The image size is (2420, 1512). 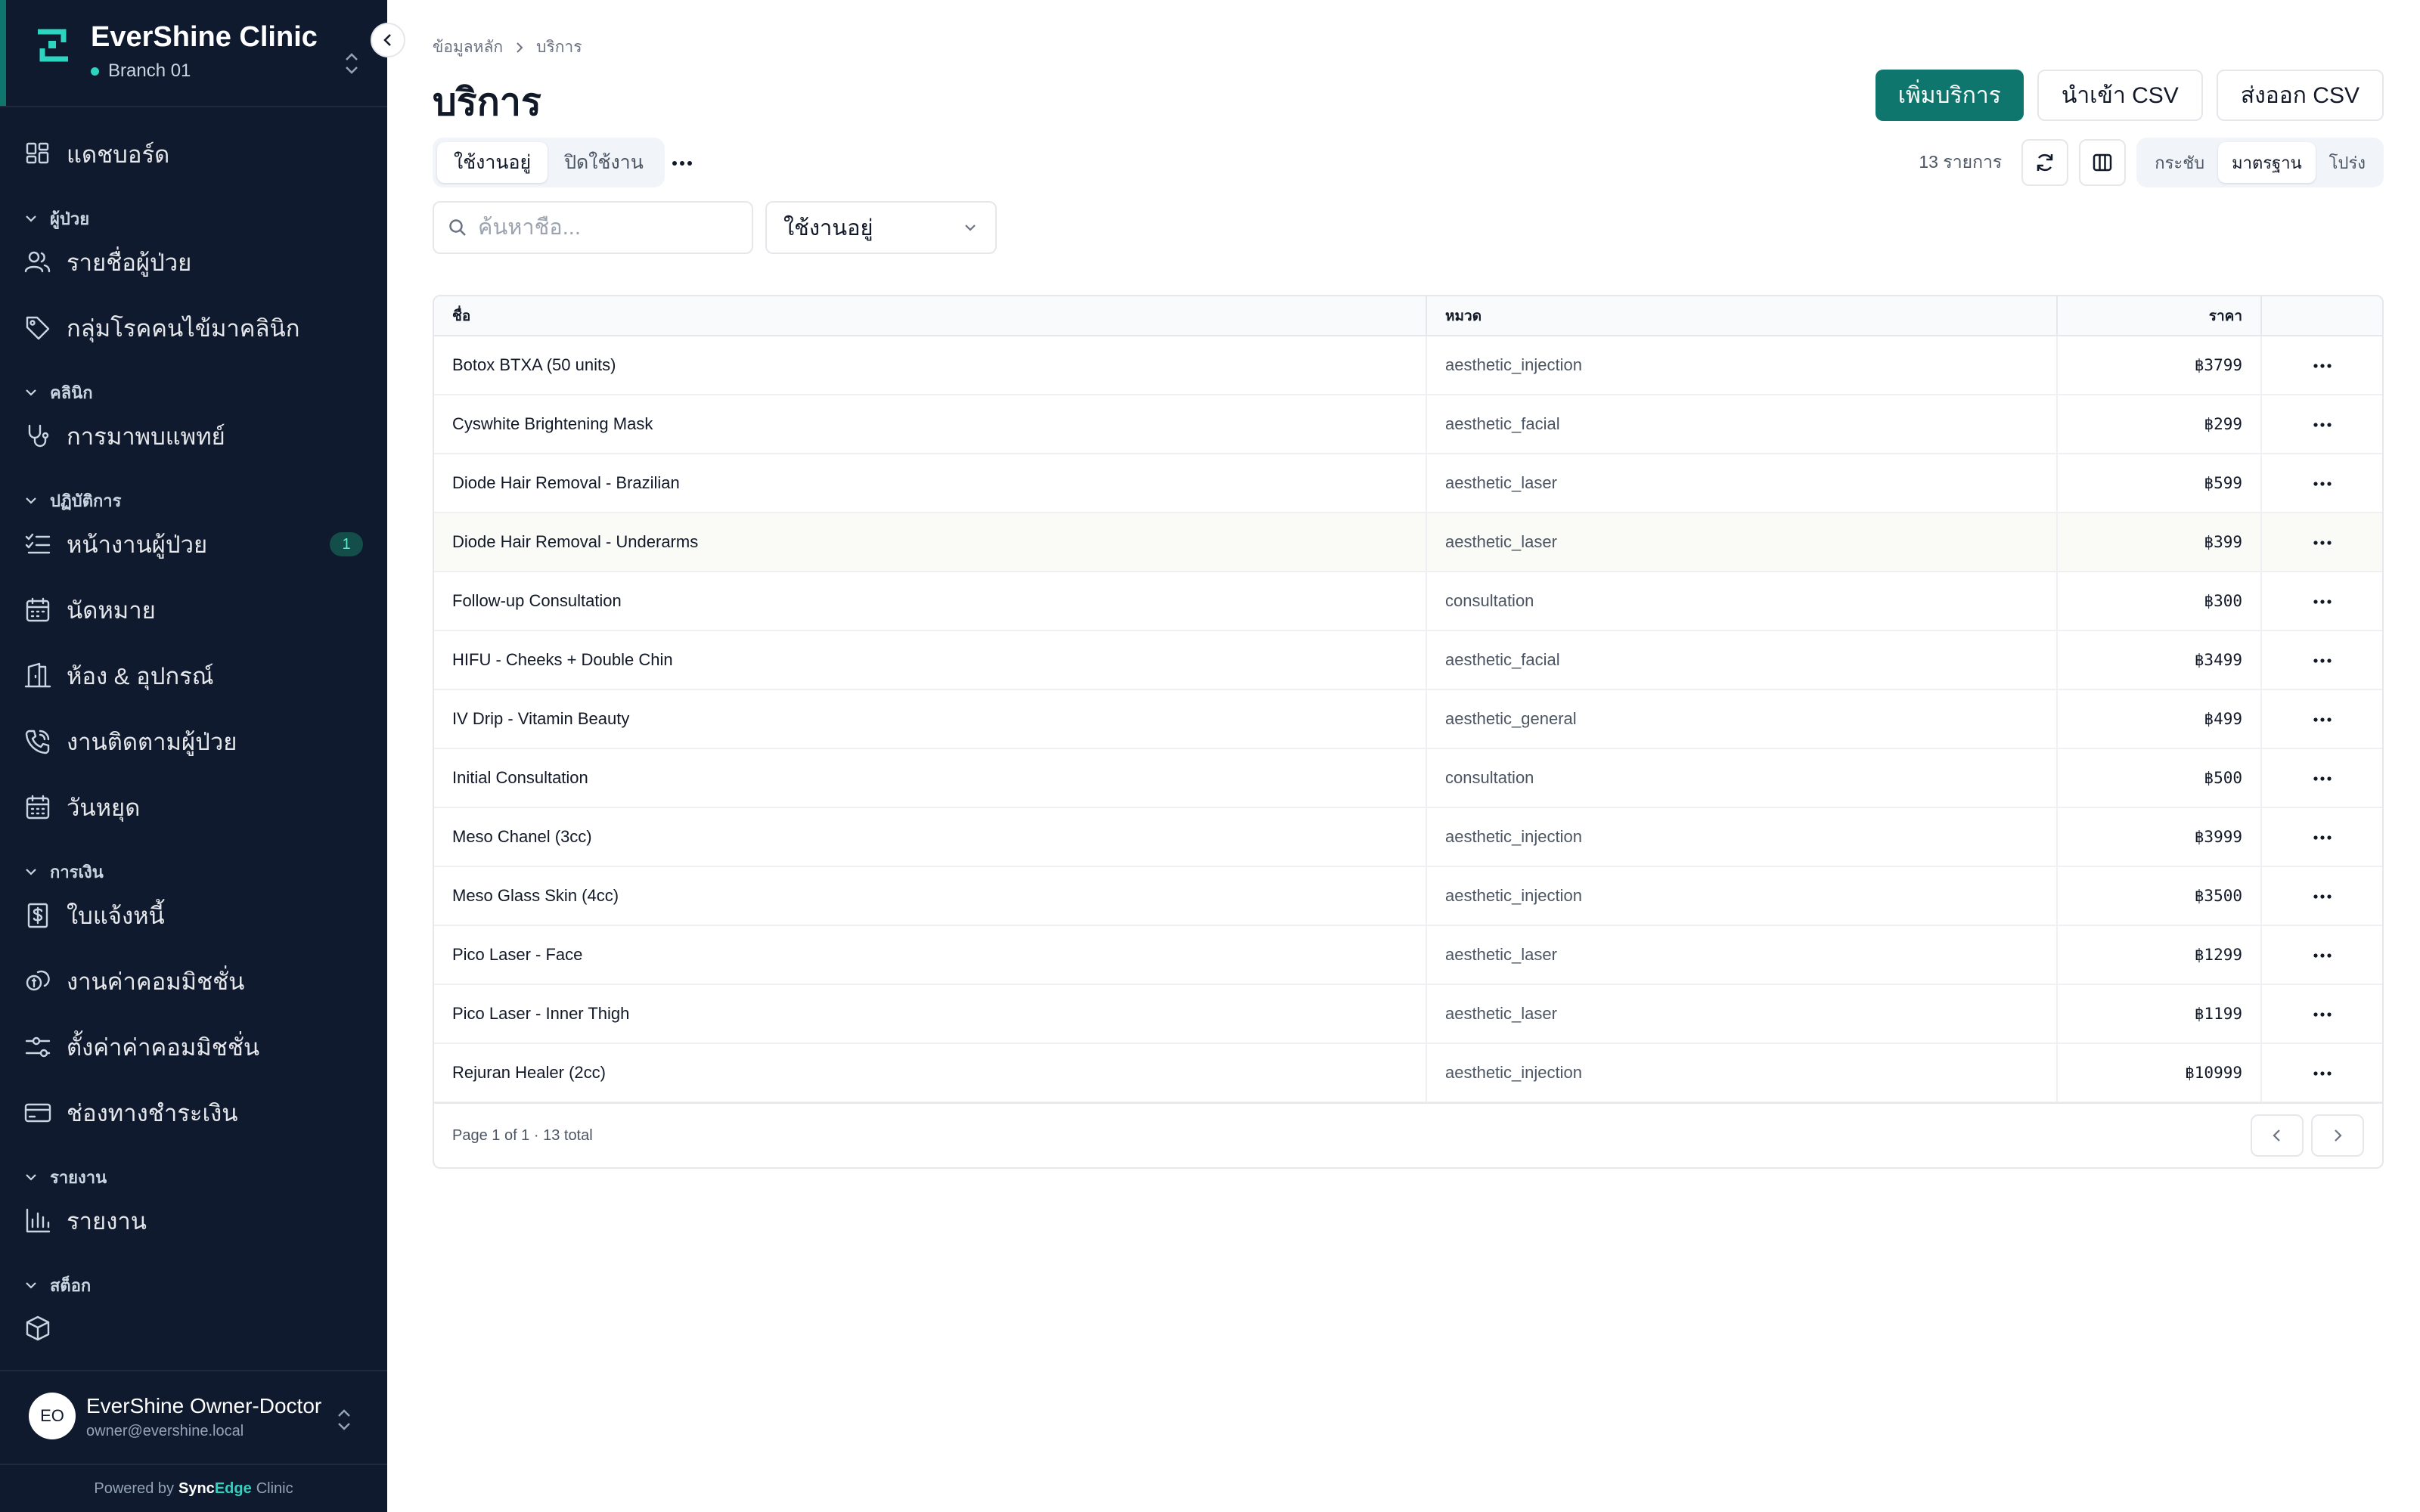 What do you see at coordinates (1961, 162) in the screenshot?
I see `row-count: 13 รายการ` at bounding box center [1961, 162].